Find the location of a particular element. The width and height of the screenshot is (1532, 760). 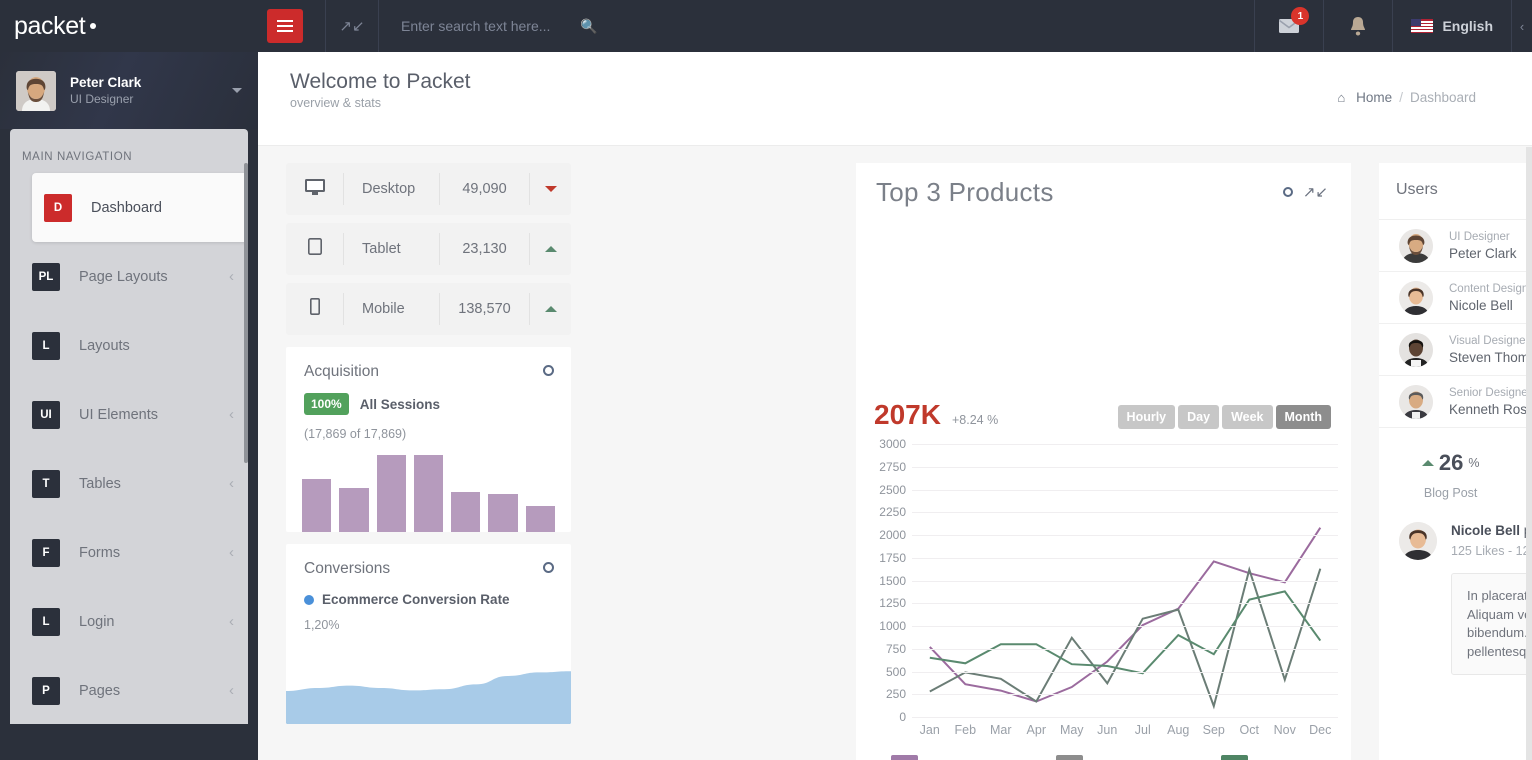

sidebar-item-page-layouts: PL Page Layouts ‹ is located at coordinates (129, 276).